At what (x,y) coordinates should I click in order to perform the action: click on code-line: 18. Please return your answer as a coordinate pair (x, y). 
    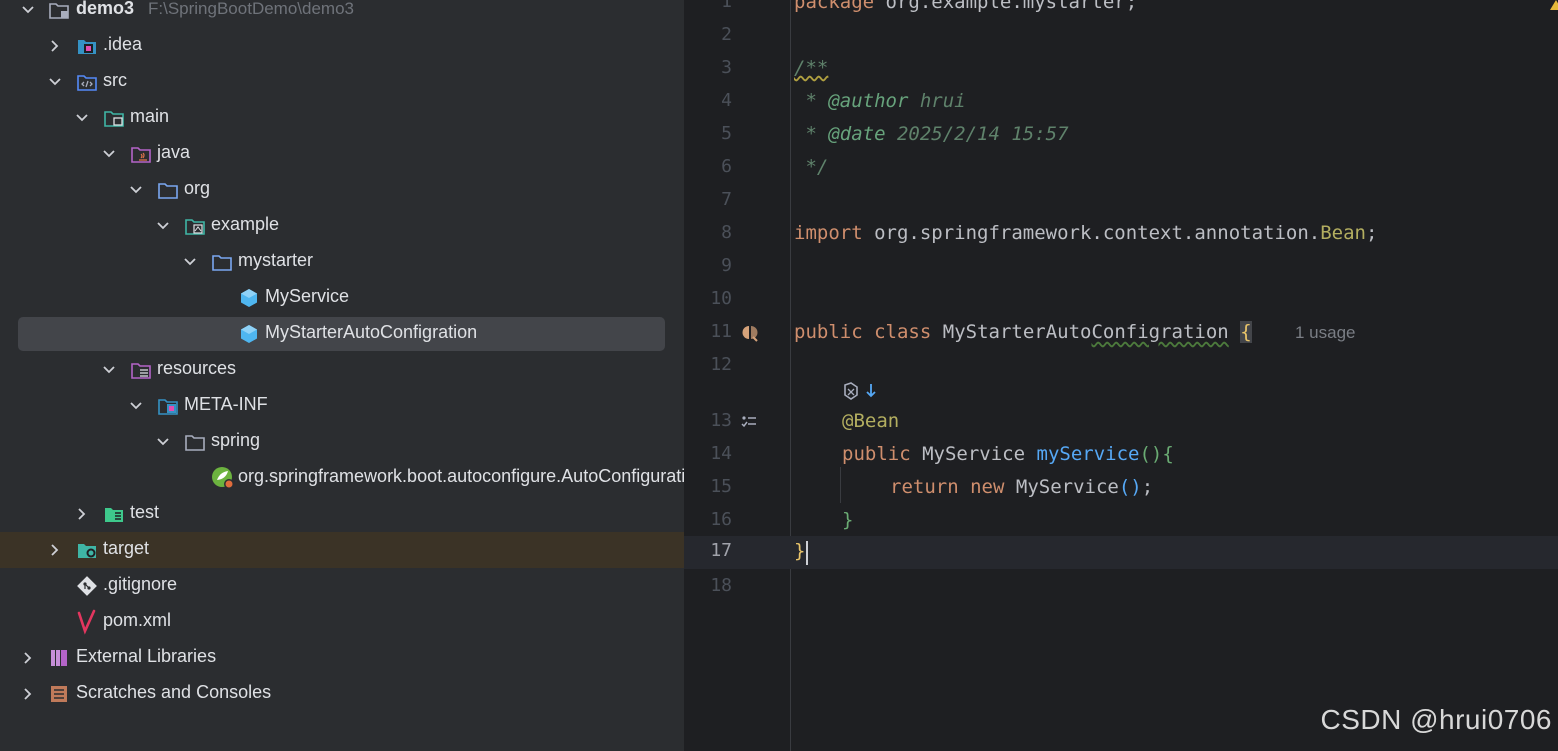
    Looking at the image, I should click on (1121, 587).